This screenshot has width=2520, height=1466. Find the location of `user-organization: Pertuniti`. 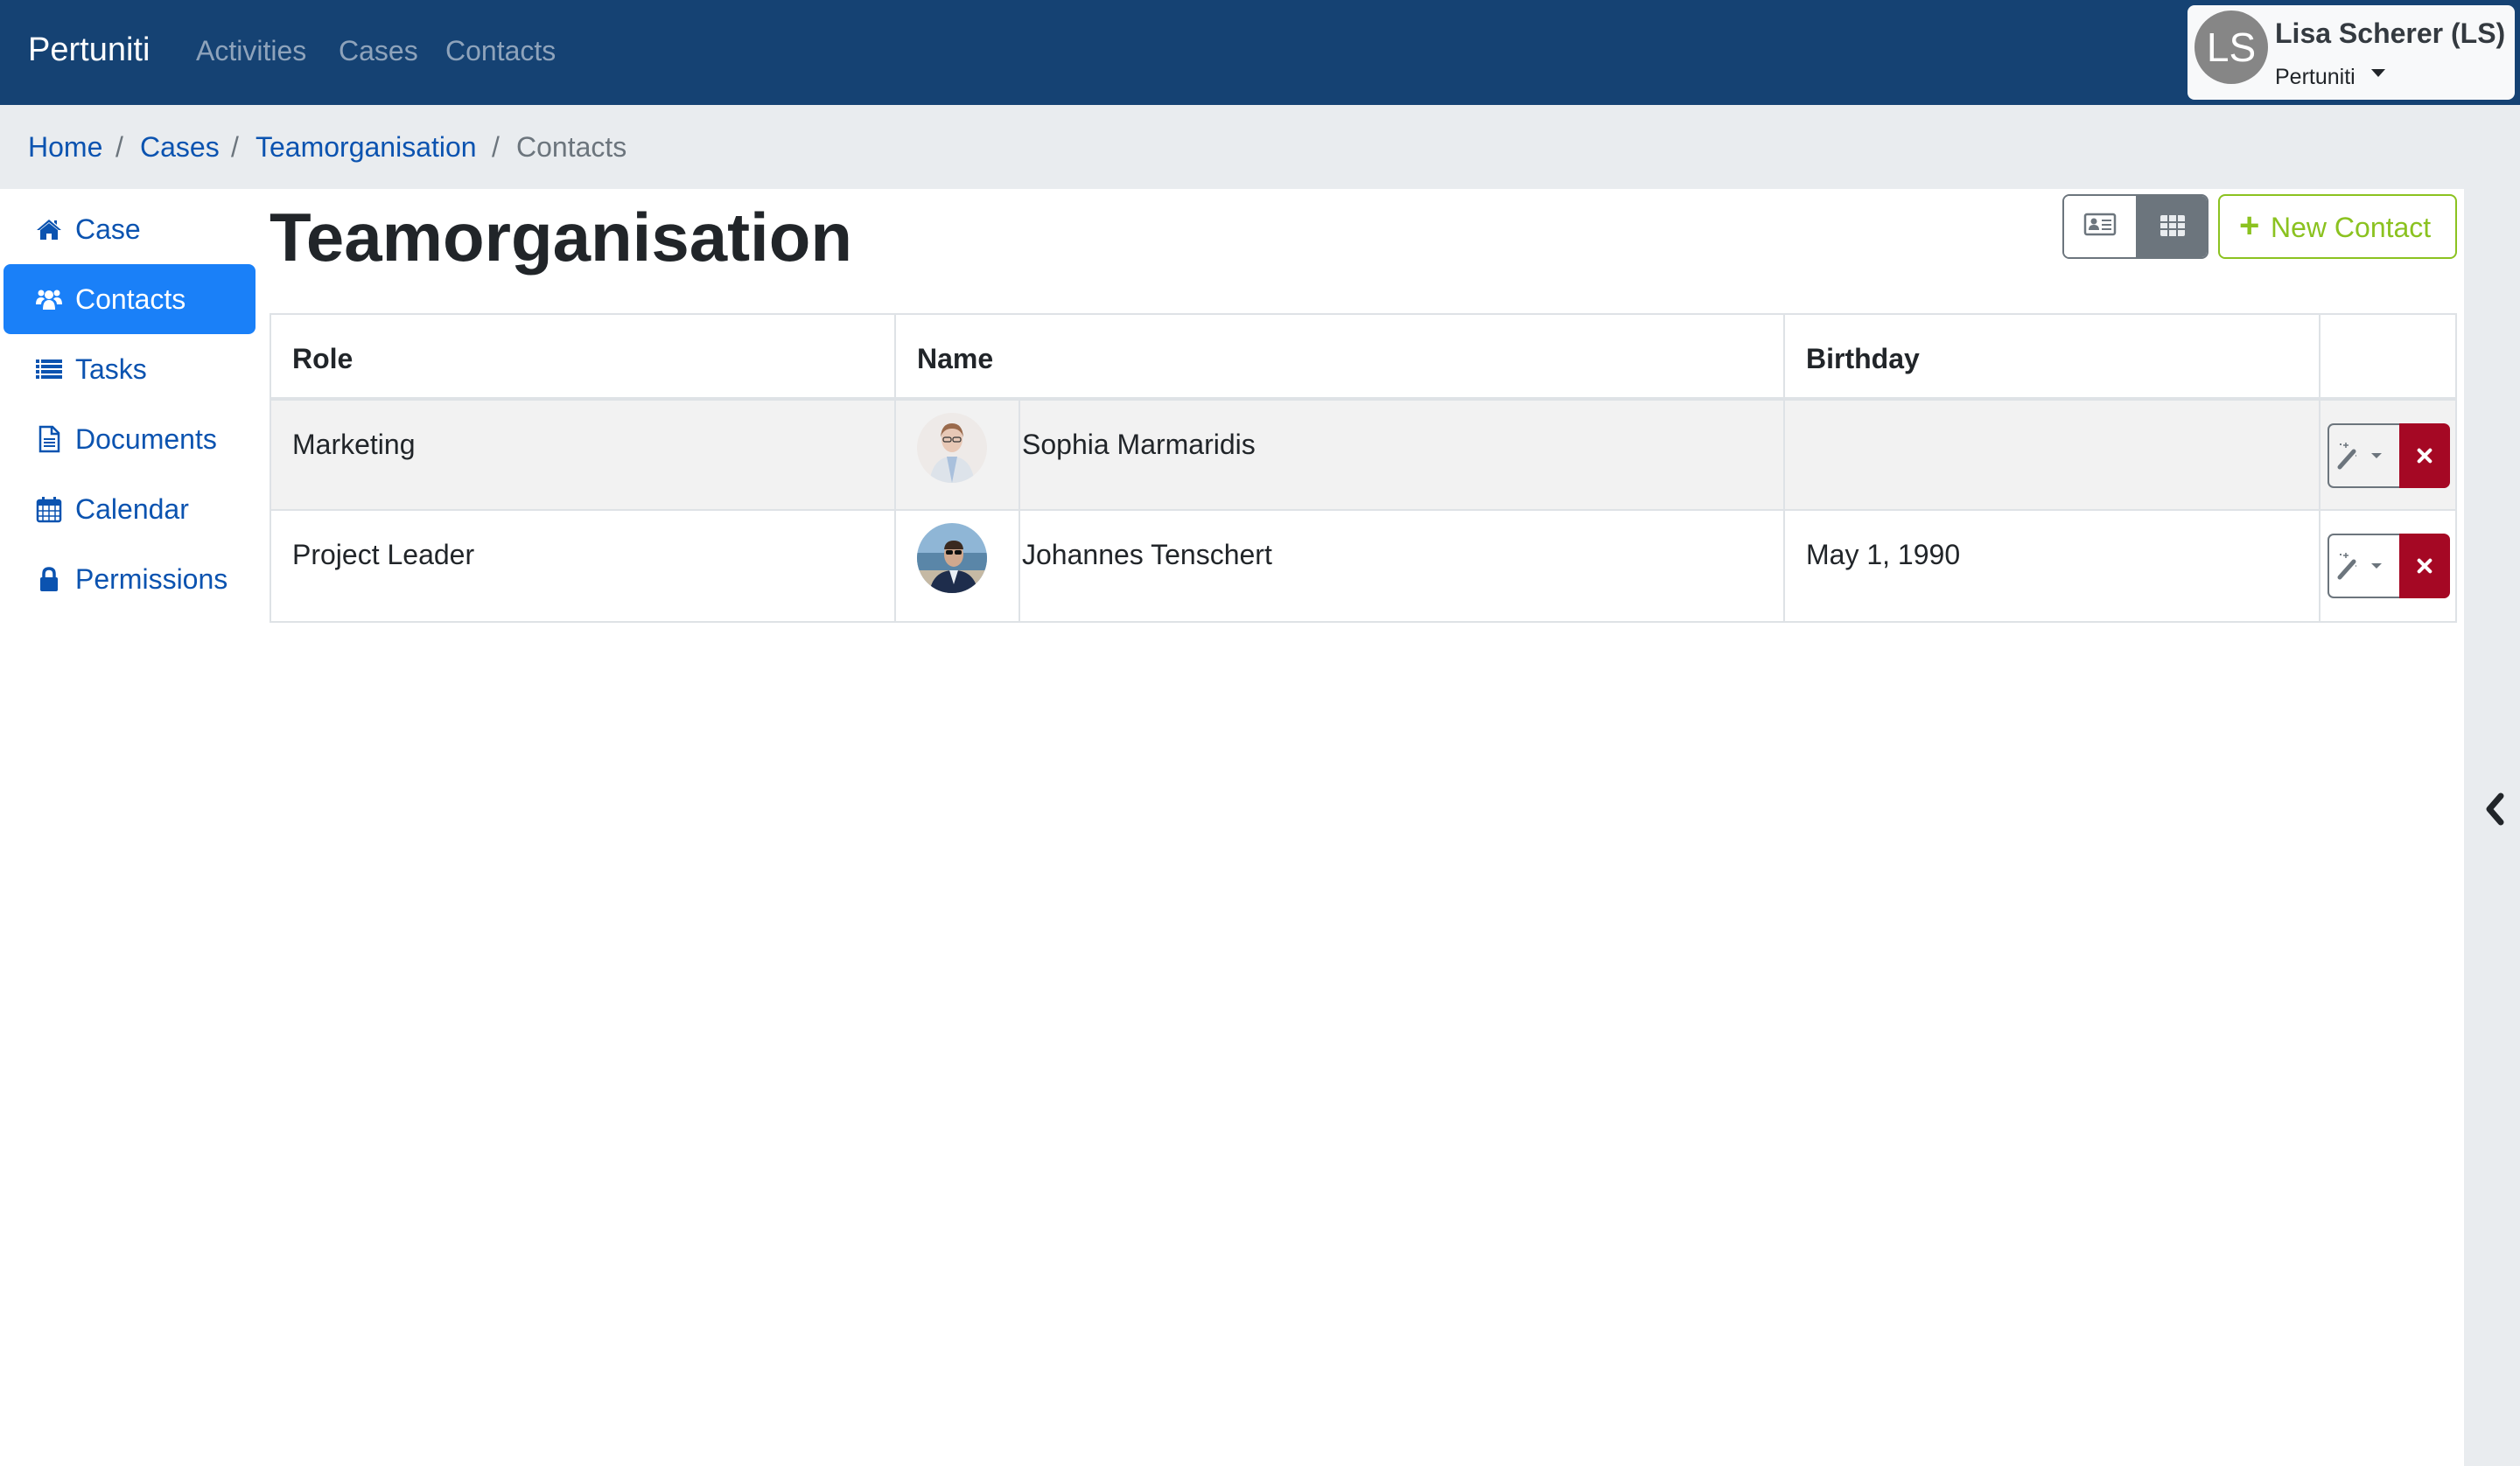

user-organization: Pertuniti is located at coordinates (2330, 78).